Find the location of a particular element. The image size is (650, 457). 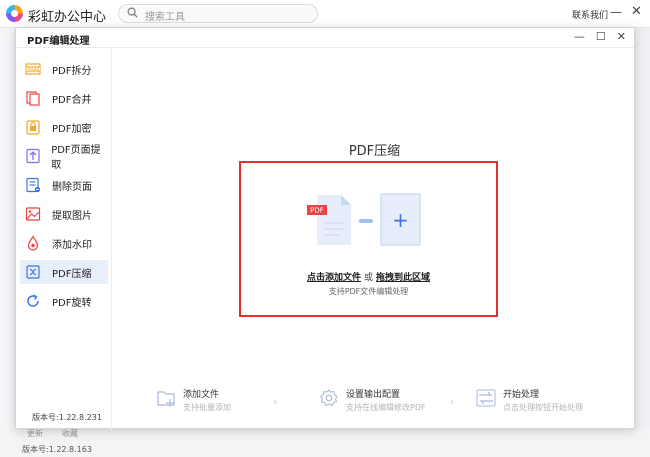

sidebar-item-label: 添加水印 is located at coordinates (72, 245).